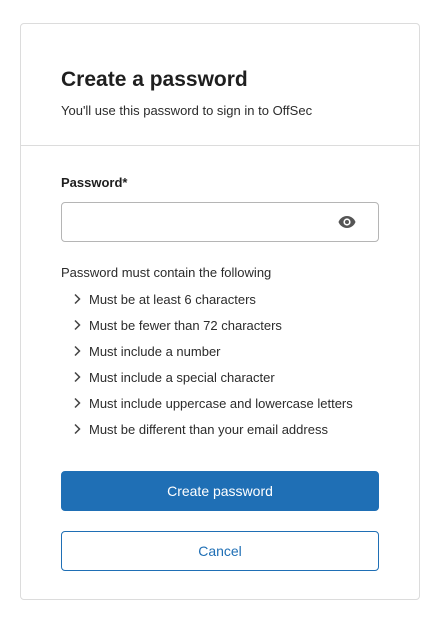  What do you see at coordinates (155, 351) in the screenshot?
I see `requirement-text: Must include a number` at bounding box center [155, 351].